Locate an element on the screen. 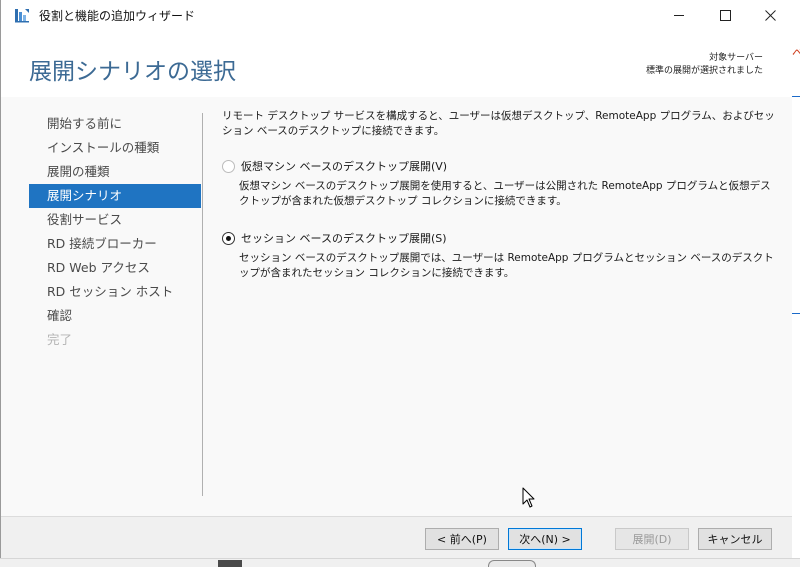 This screenshot has width=800, height=567. session-based-deployment-radio is located at coordinates (228, 238).